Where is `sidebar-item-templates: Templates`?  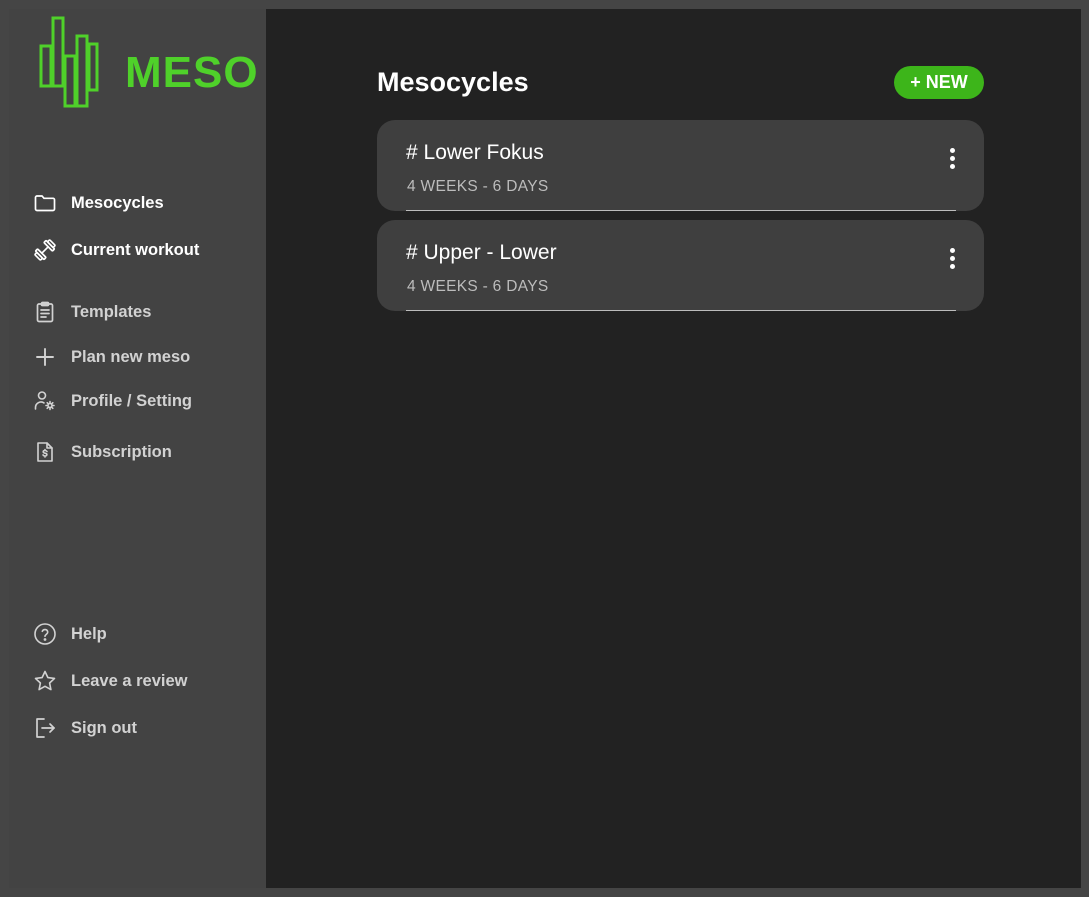
sidebar-item-templates: Templates is located at coordinates (91, 312).